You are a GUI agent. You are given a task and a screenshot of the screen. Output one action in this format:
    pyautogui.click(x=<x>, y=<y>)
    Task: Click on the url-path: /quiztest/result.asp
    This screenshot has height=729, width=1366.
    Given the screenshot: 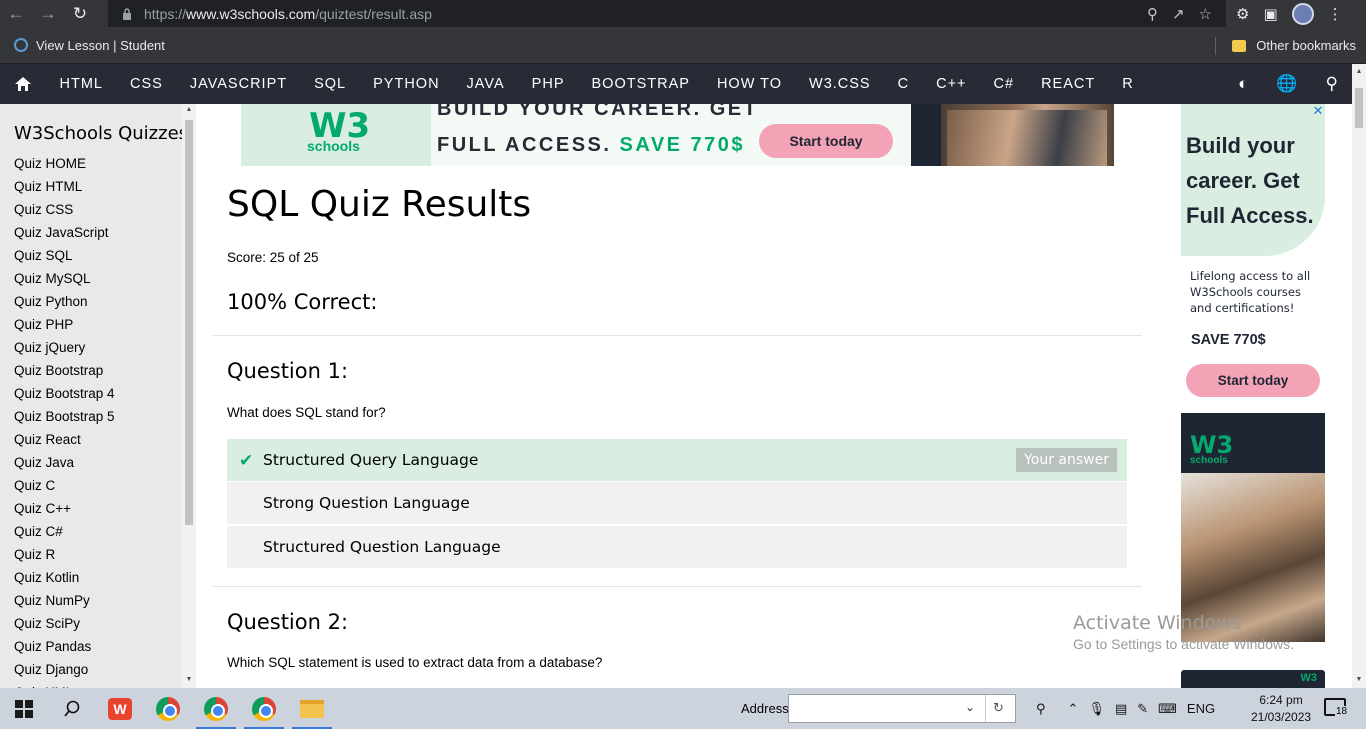 What is the action you would take?
    pyautogui.click(x=373, y=13)
    